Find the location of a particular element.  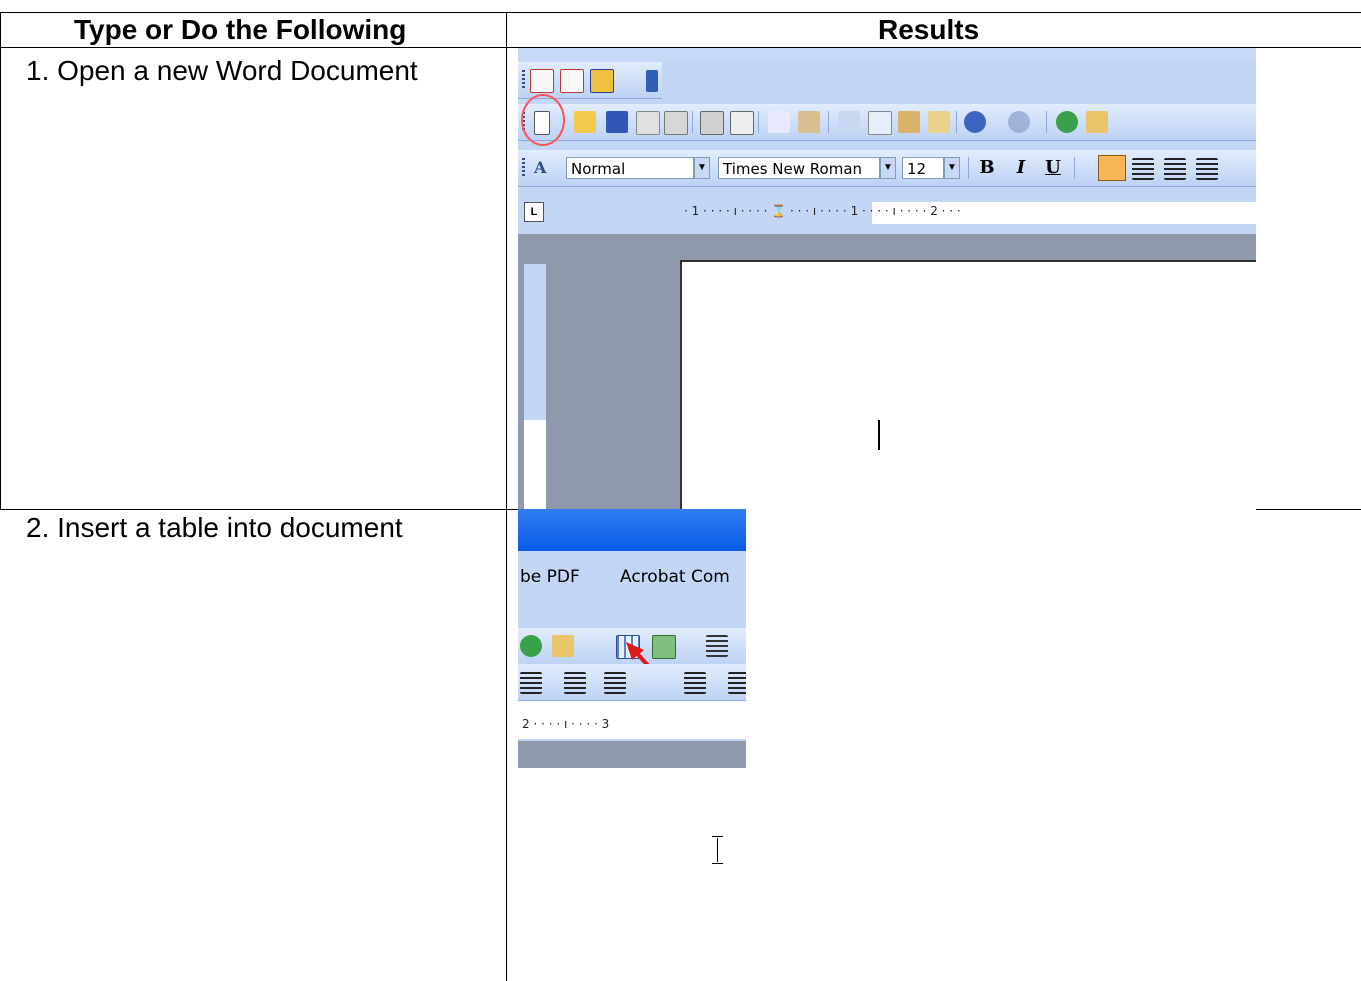

table-border-middle is located at coordinates (506, 496).